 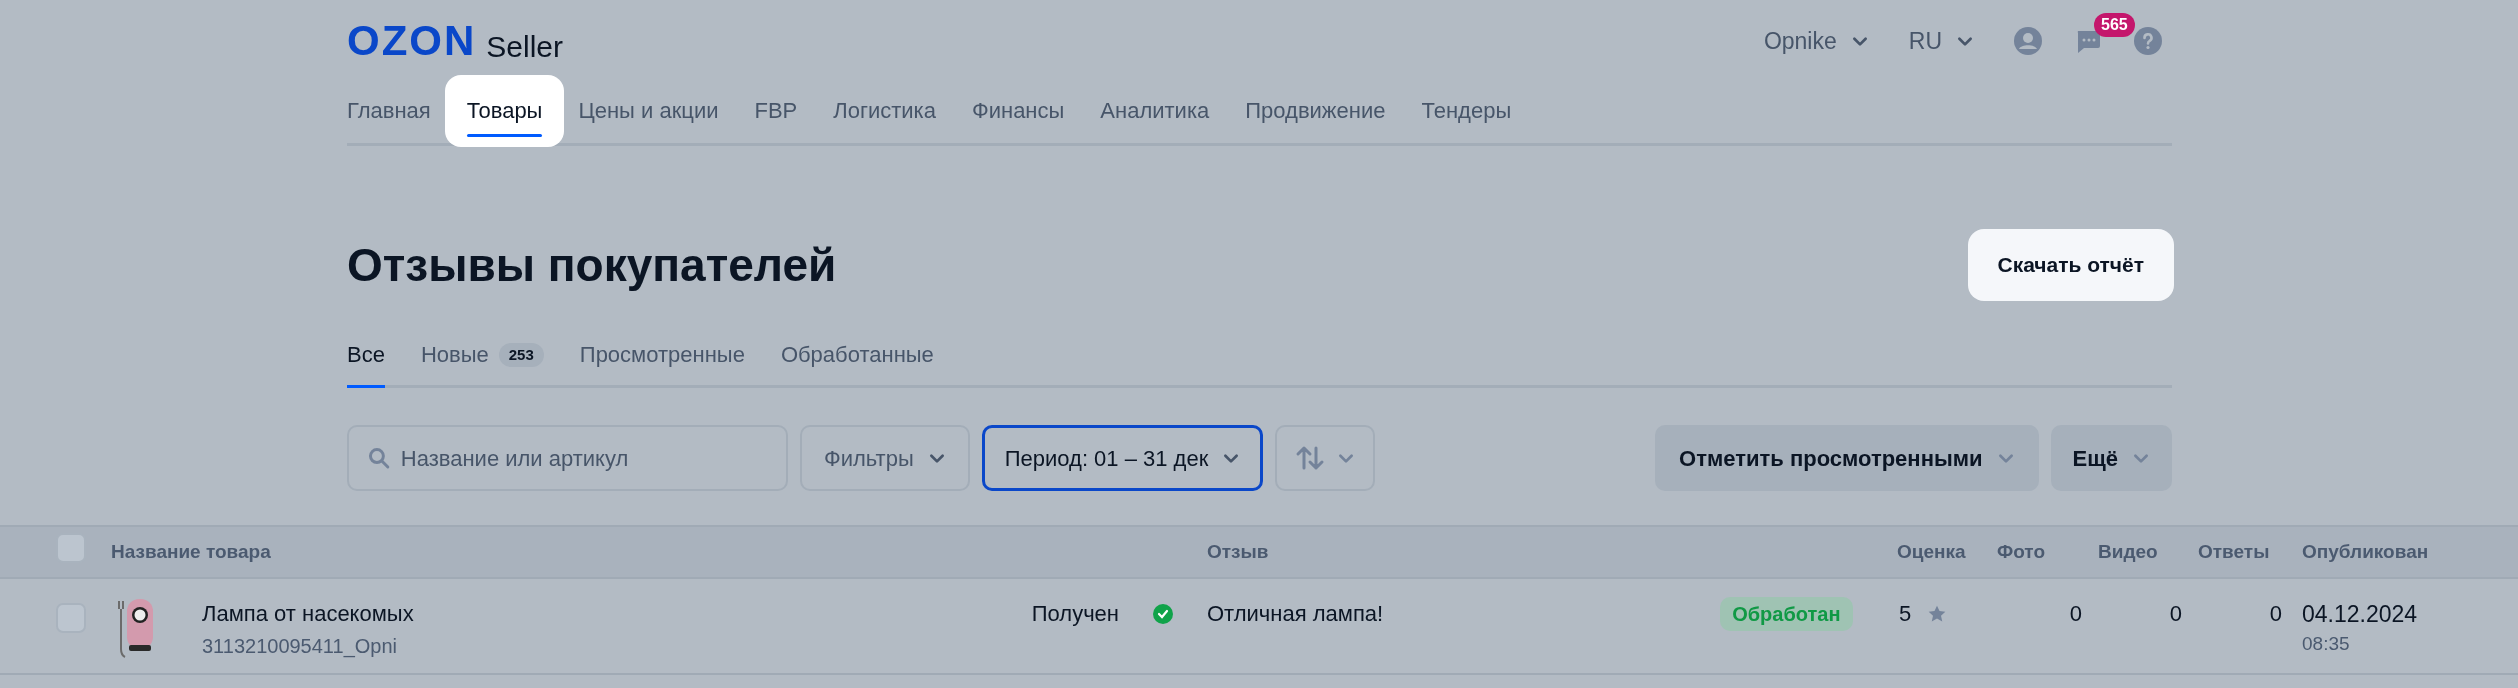 I want to click on user-icon, so click(x=2028, y=41).